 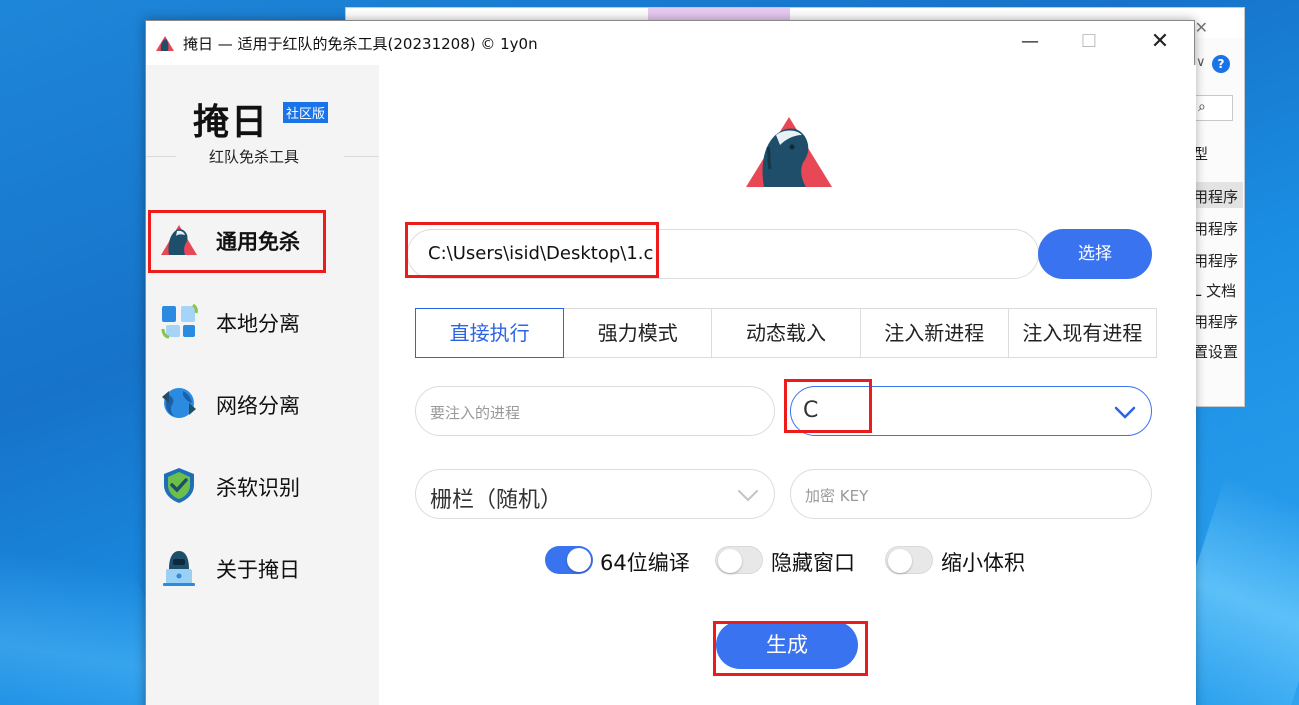 I want to click on encoding-select: 栅栏（随机）, so click(x=595, y=494).